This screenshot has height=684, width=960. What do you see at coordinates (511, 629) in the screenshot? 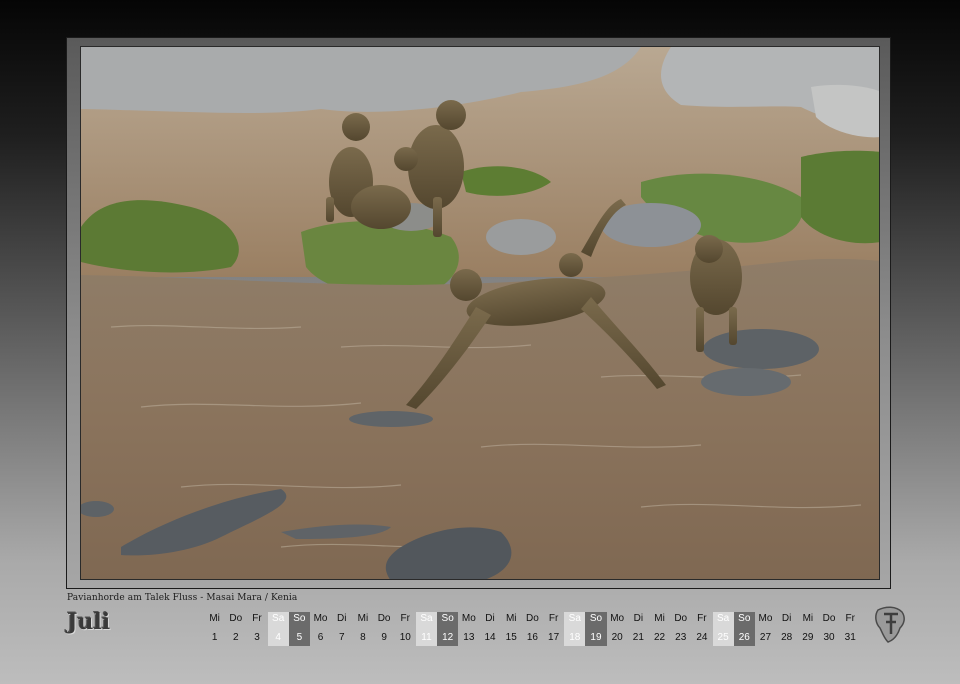
I see `calendar-day: Mi 15` at bounding box center [511, 629].